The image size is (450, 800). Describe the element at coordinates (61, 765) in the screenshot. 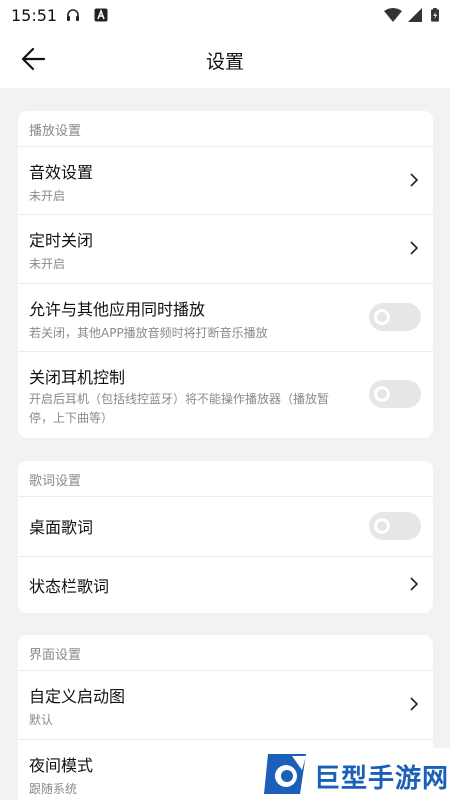

I see `row-label: 夜间模式` at that location.